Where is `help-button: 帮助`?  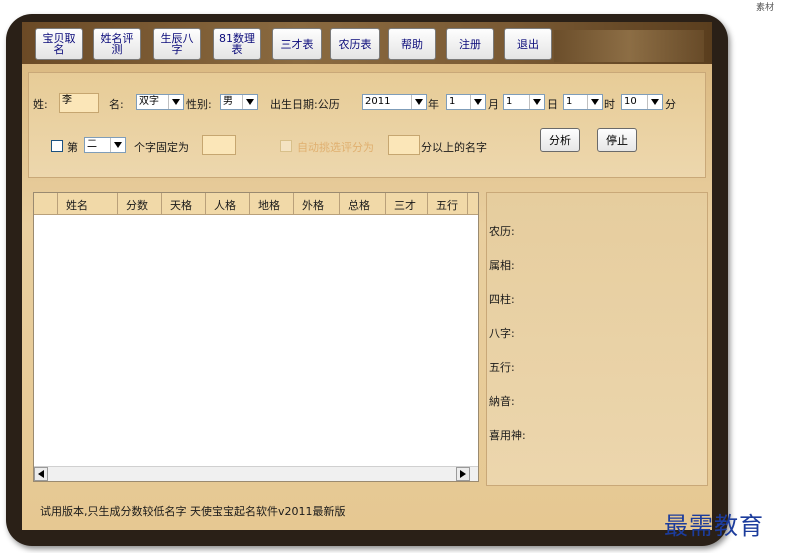 help-button: 帮助 is located at coordinates (412, 44).